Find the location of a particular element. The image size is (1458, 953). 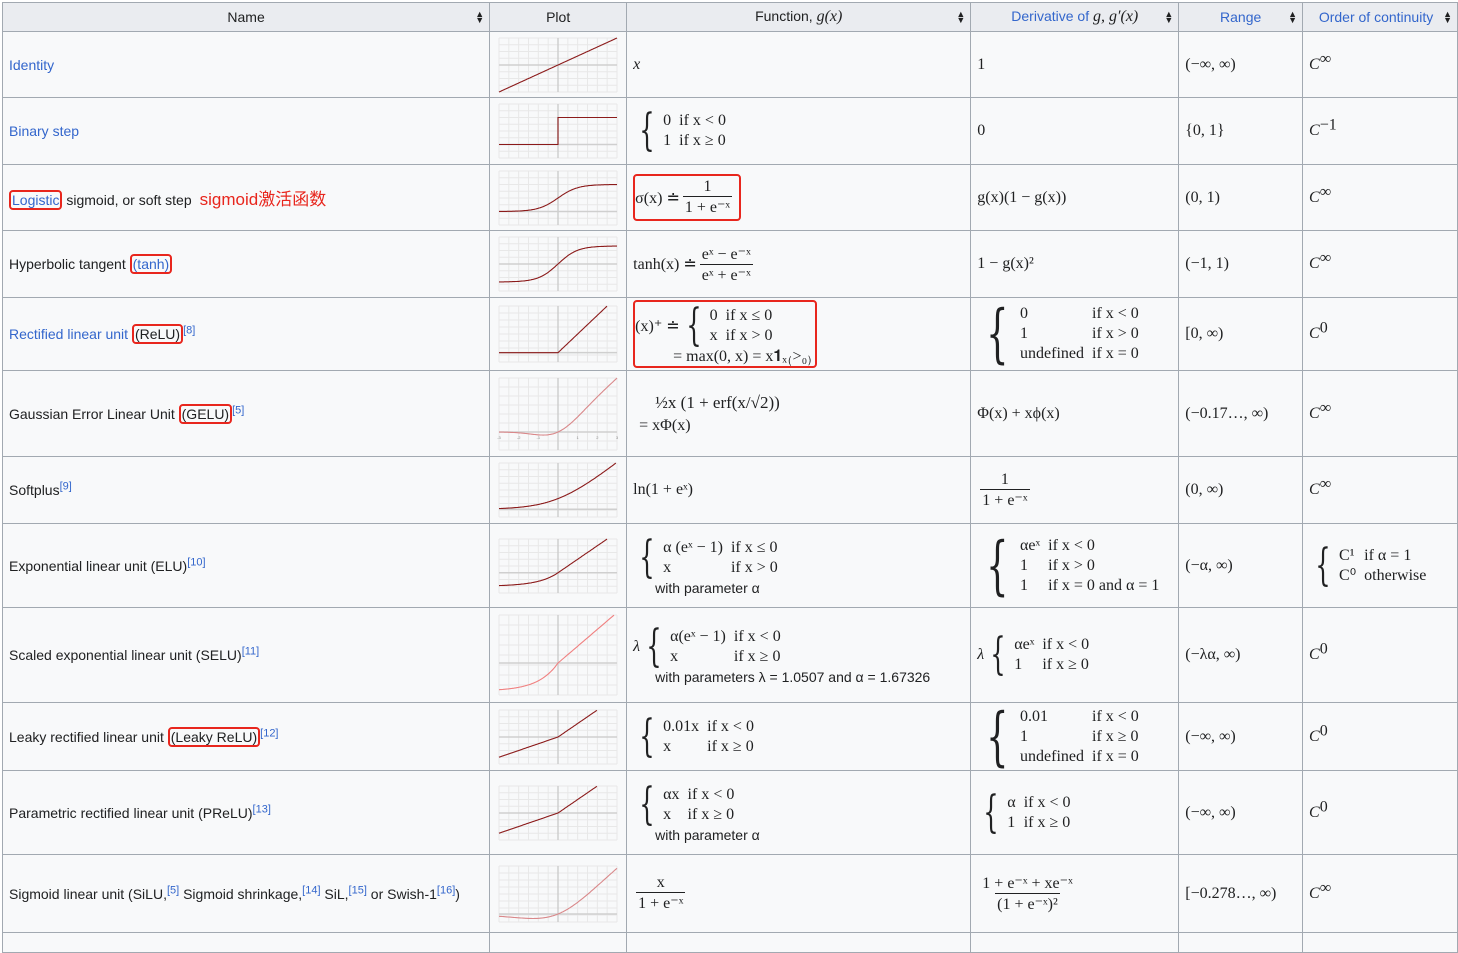

range-cell: (−λα, ∞) is located at coordinates (1241, 655).